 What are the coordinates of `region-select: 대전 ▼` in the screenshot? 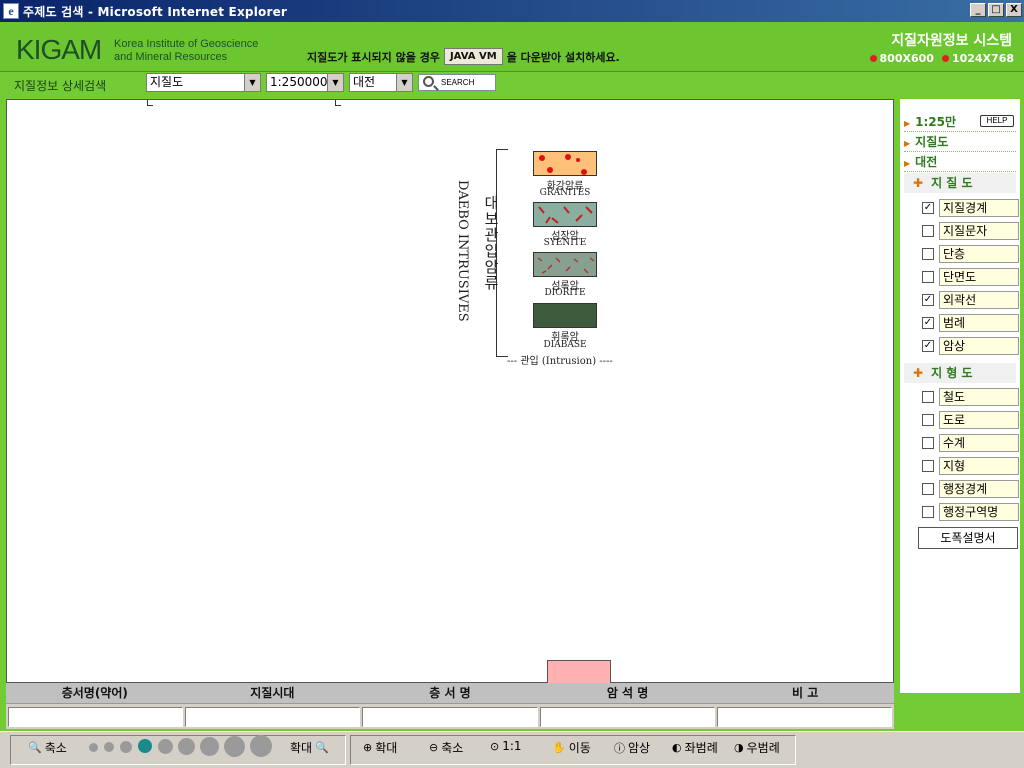 It's located at (381, 82).